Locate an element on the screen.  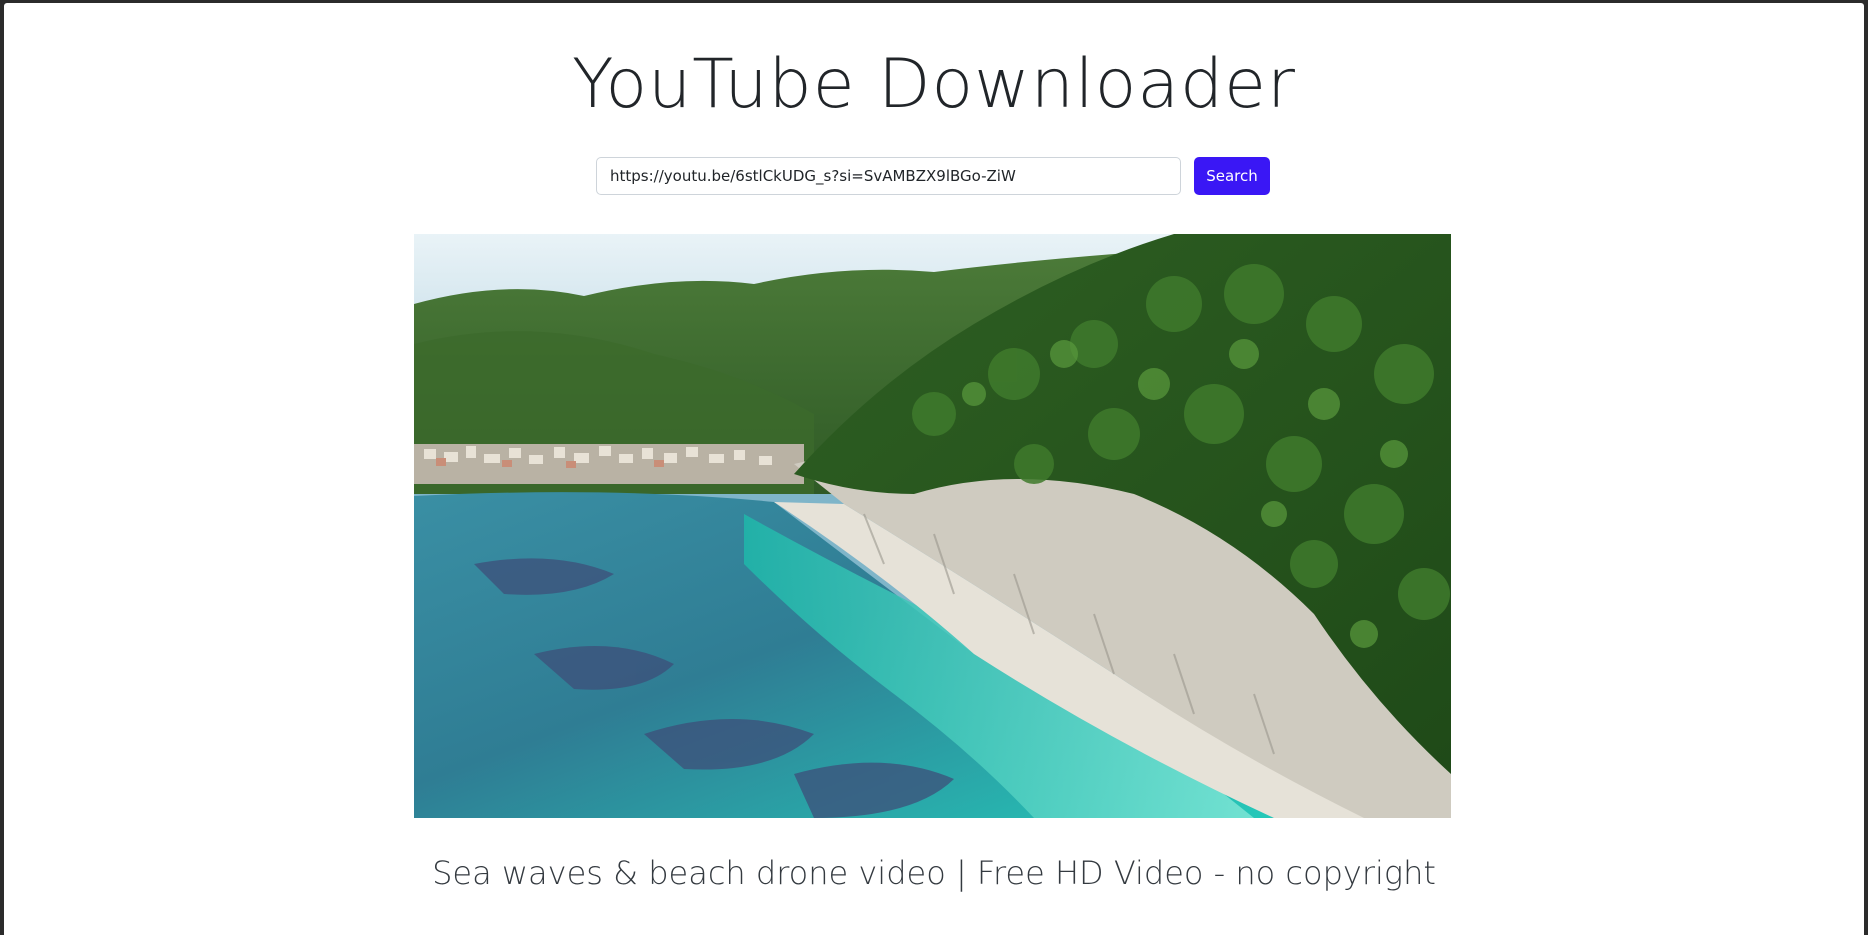
search-button: Search is located at coordinates (1232, 176).